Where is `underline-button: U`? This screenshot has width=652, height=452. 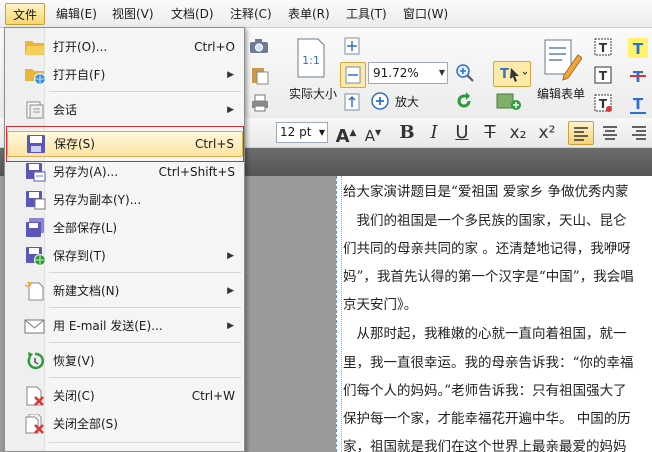
underline-button: U is located at coordinates (462, 133).